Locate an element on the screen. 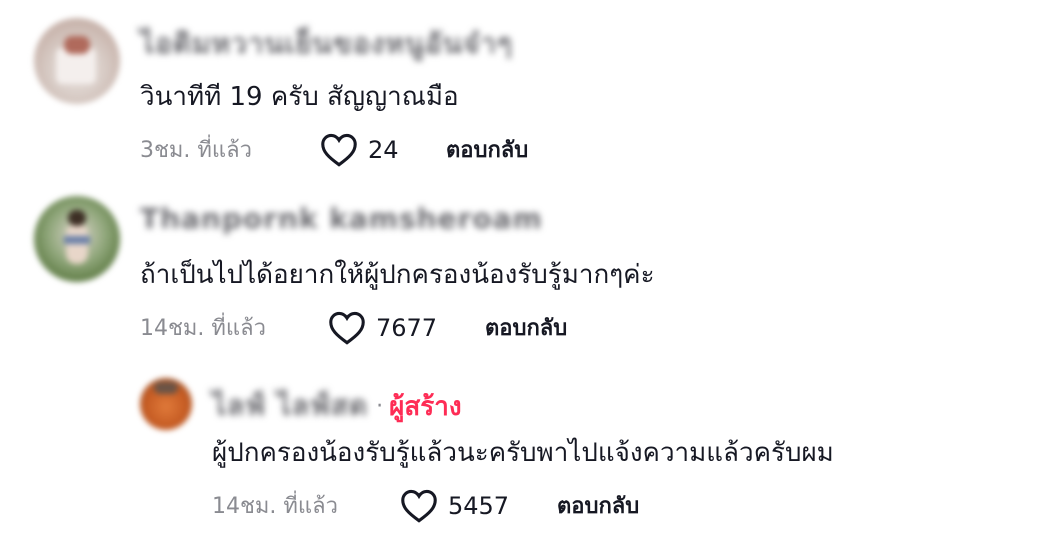  like-button: 5457 is located at coordinates (478, 506).